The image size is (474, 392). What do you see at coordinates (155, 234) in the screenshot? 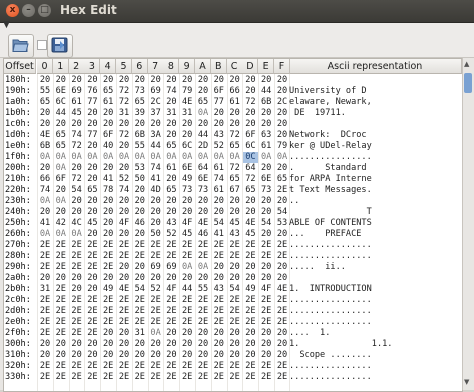
I see `hex-byte-cell: 50` at bounding box center [155, 234].